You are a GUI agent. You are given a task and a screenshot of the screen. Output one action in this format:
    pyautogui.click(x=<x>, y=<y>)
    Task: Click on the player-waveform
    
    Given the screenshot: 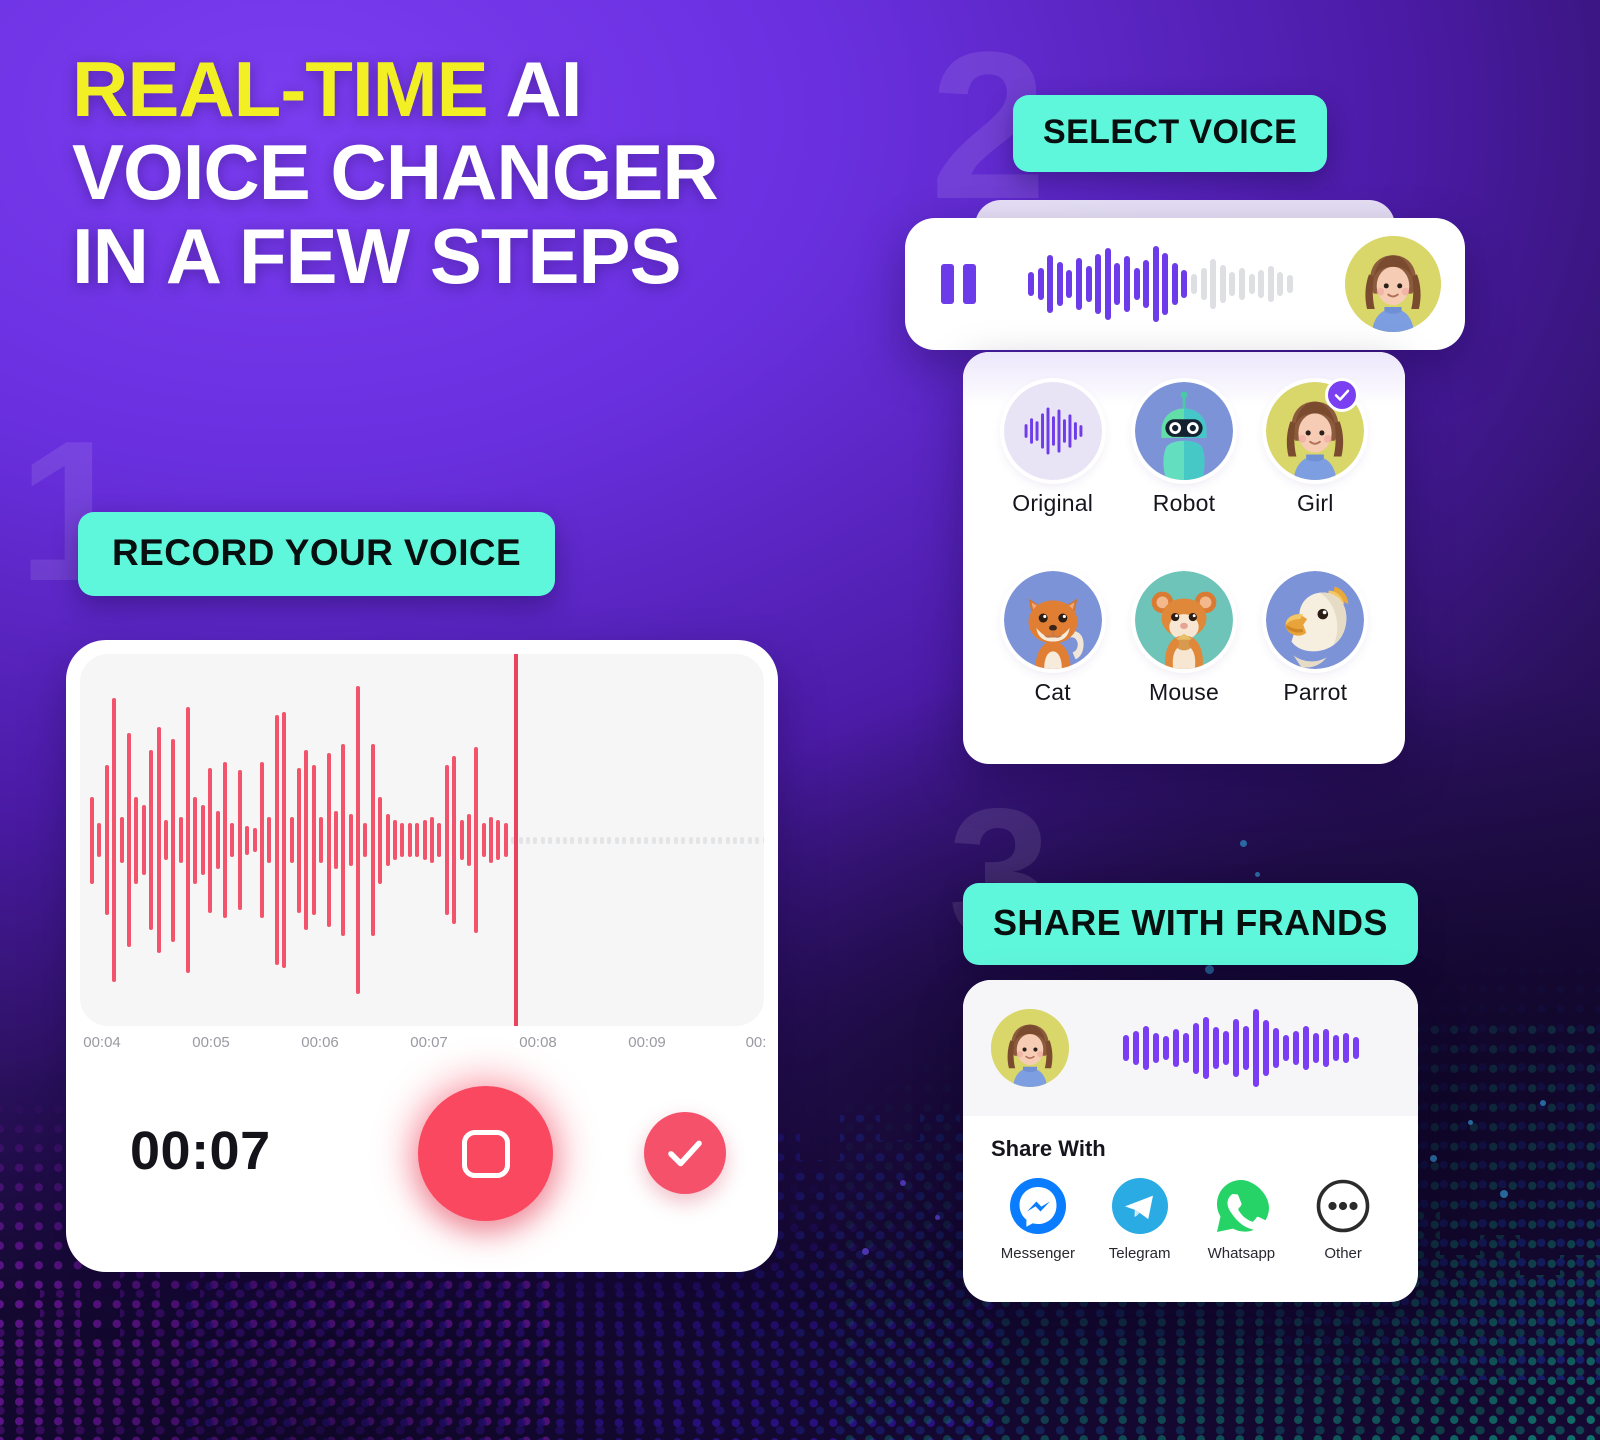 What is the action you would take?
    pyautogui.click(x=1160, y=284)
    